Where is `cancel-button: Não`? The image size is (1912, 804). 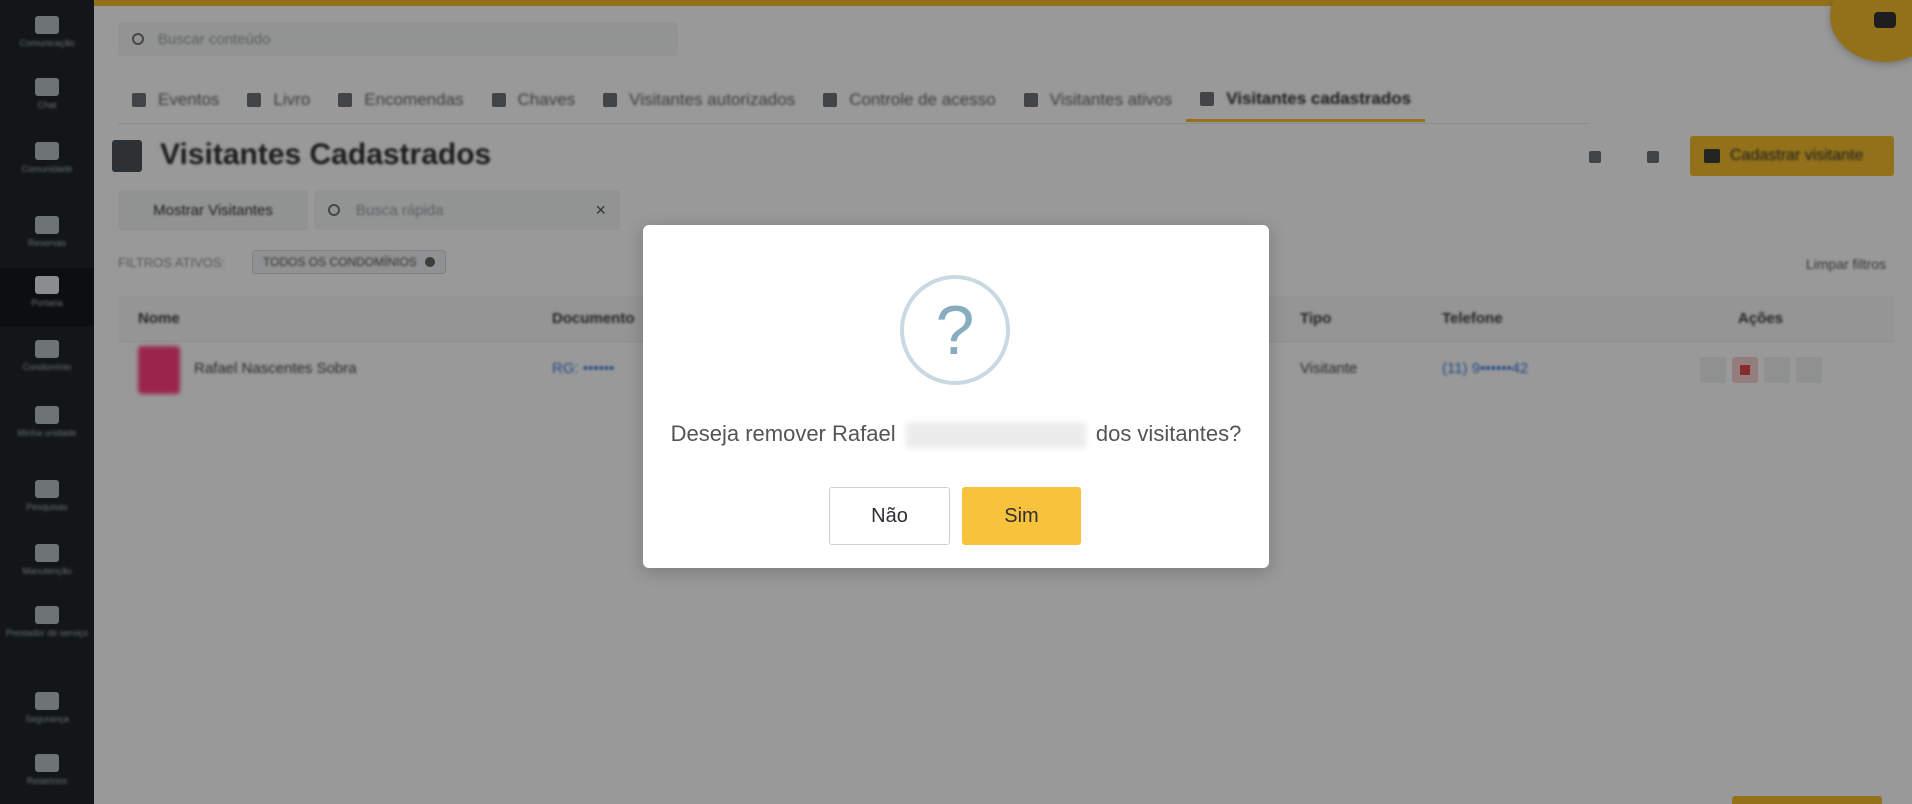
cancel-button: Não is located at coordinates (889, 516).